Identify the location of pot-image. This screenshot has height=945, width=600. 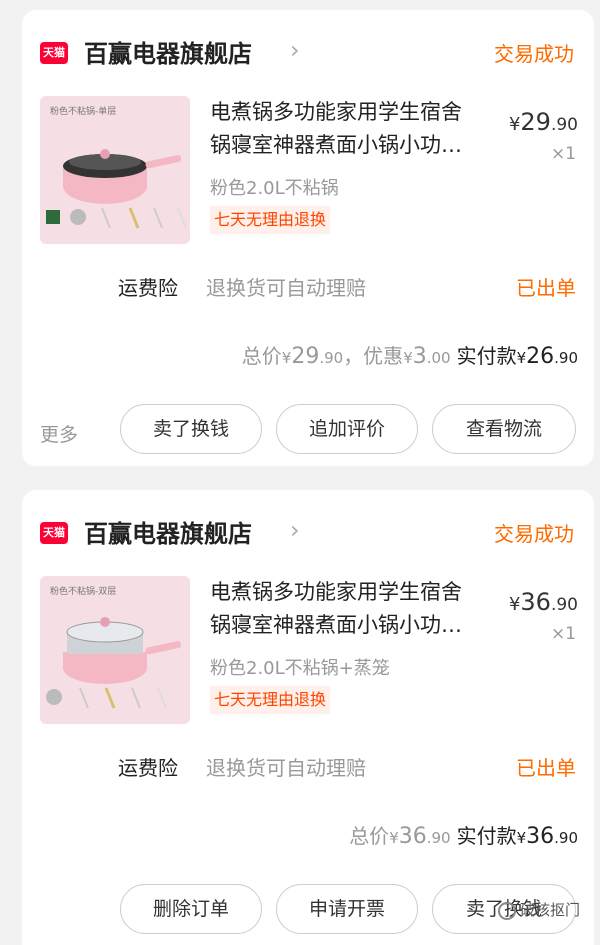
(116, 189).